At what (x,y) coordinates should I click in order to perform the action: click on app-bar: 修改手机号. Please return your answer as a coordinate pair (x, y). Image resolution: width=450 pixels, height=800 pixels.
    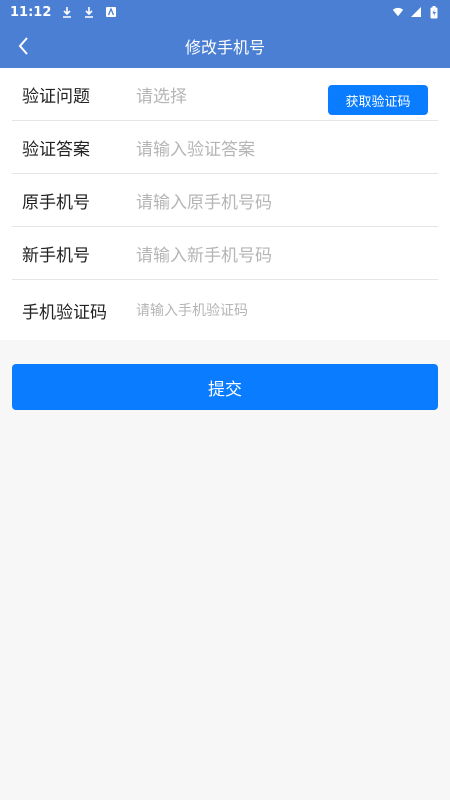
    Looking at the image, I should click on (225, 46).